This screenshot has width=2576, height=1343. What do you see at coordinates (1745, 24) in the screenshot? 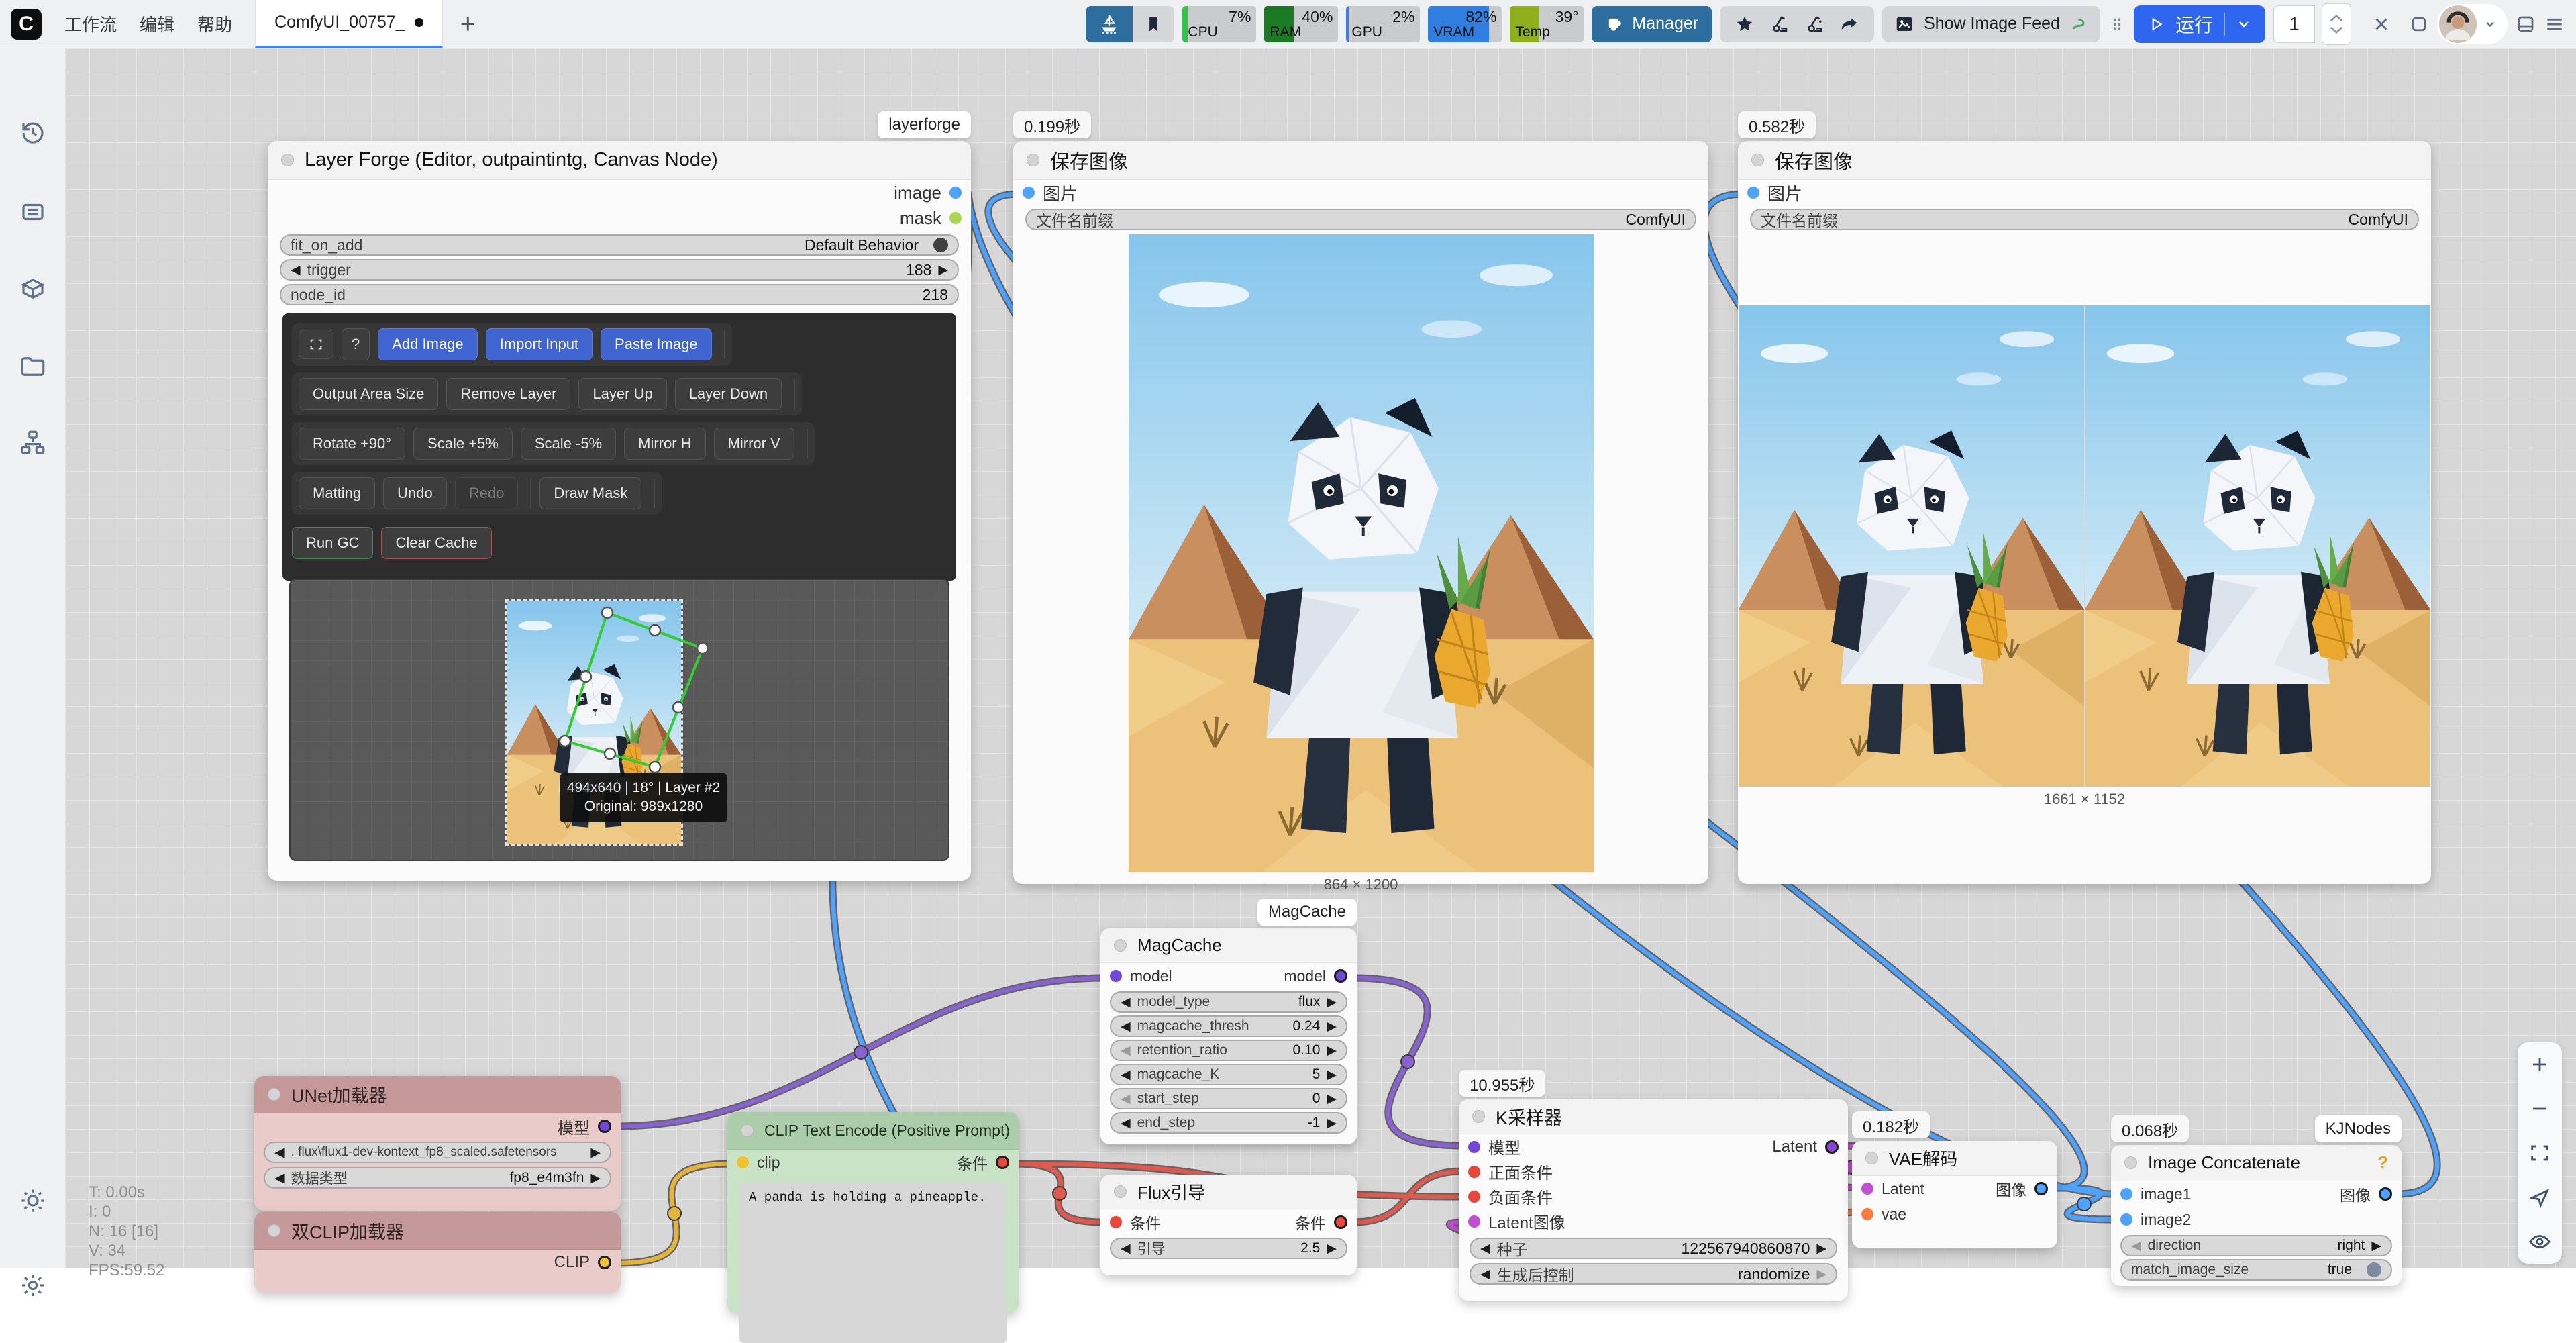
I see `star-icon` at bounding box center [1745, 24].